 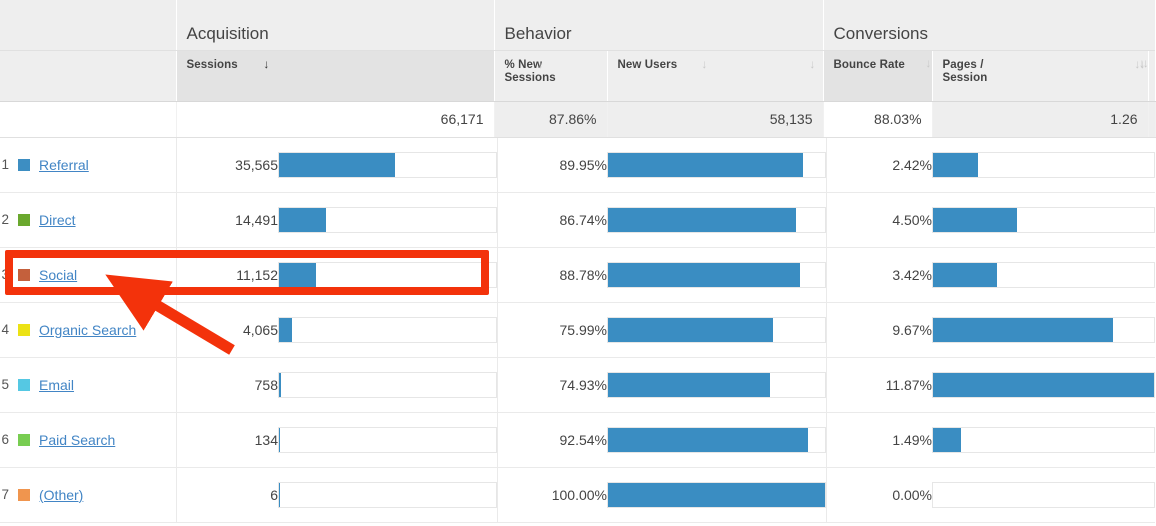 What do you see at coordinates (715, 76) in the screenshot?
I see `column-header-new-users: New Users ↓` at bounding box center [715, 76].